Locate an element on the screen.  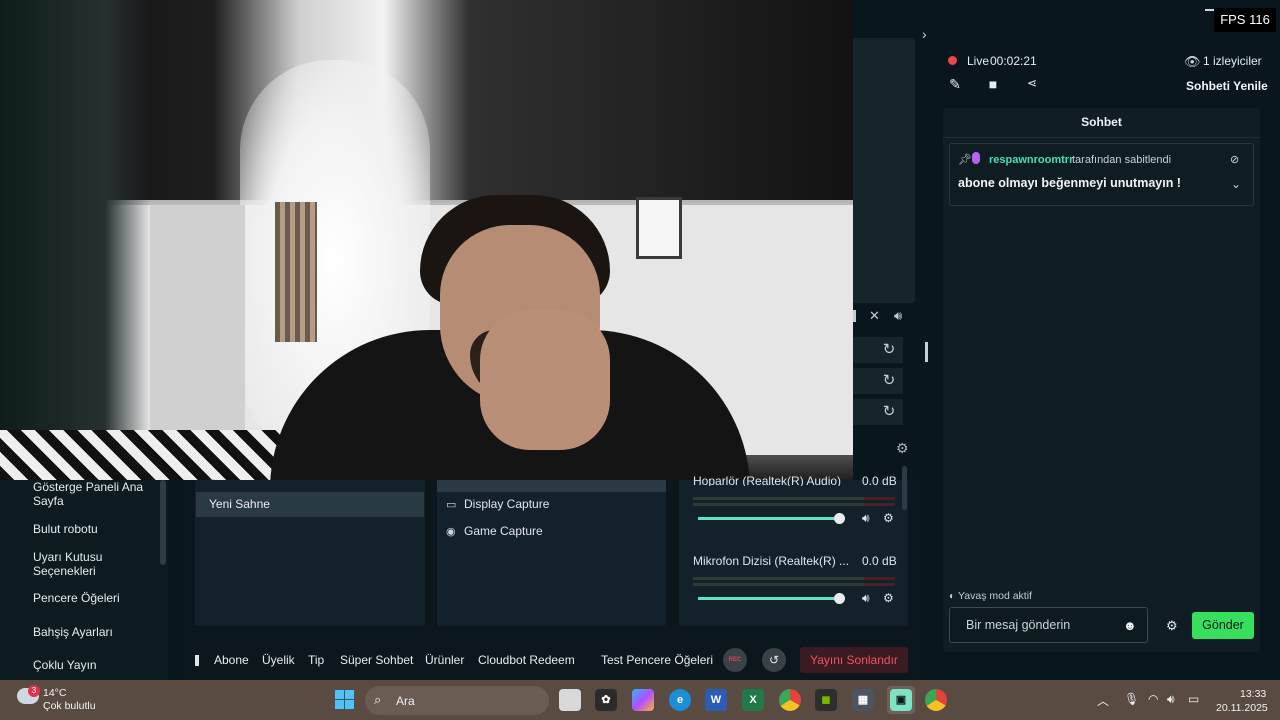
sidebar is located at coordinates (84, 580).